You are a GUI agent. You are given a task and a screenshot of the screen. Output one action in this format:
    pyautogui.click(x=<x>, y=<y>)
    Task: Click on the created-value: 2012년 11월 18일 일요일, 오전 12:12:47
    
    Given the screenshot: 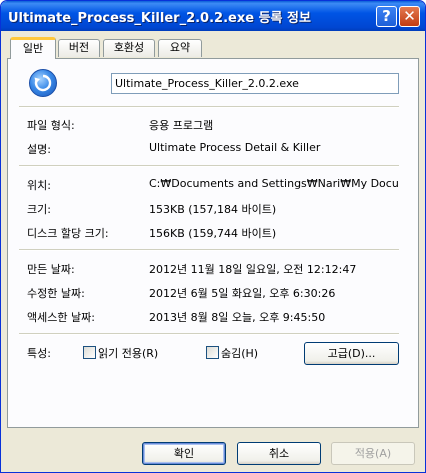 What is the action you would take?
    pyautogui.click(x=253, y=269)
    